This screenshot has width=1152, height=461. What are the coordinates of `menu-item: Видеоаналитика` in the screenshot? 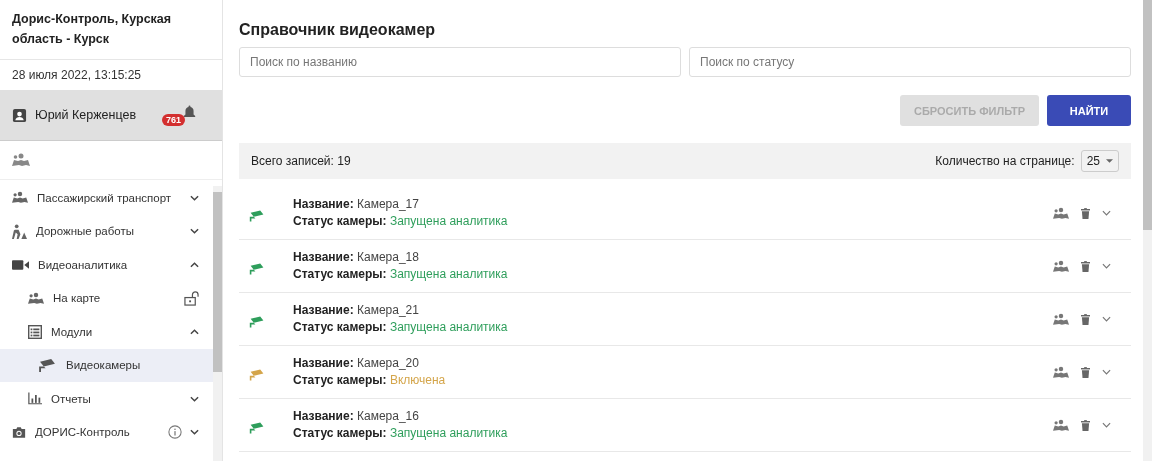 It's located at (106, 265).